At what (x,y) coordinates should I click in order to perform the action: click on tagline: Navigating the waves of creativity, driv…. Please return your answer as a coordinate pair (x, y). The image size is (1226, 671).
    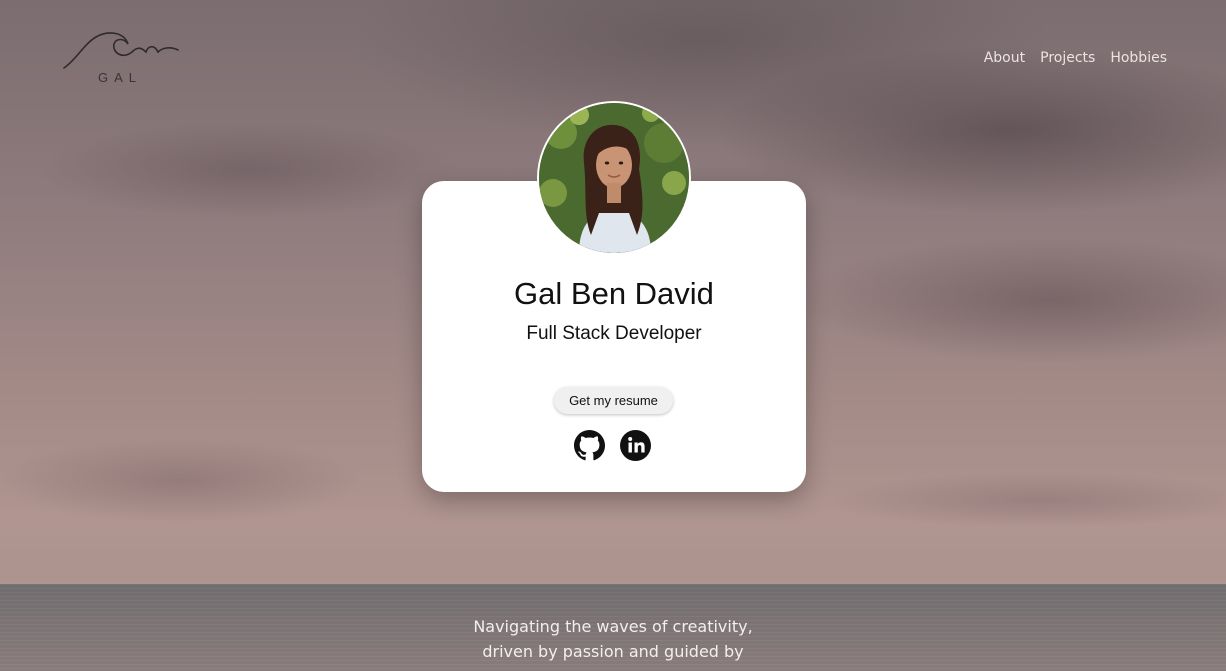
    Looking at the image, I should click on (613, 639).